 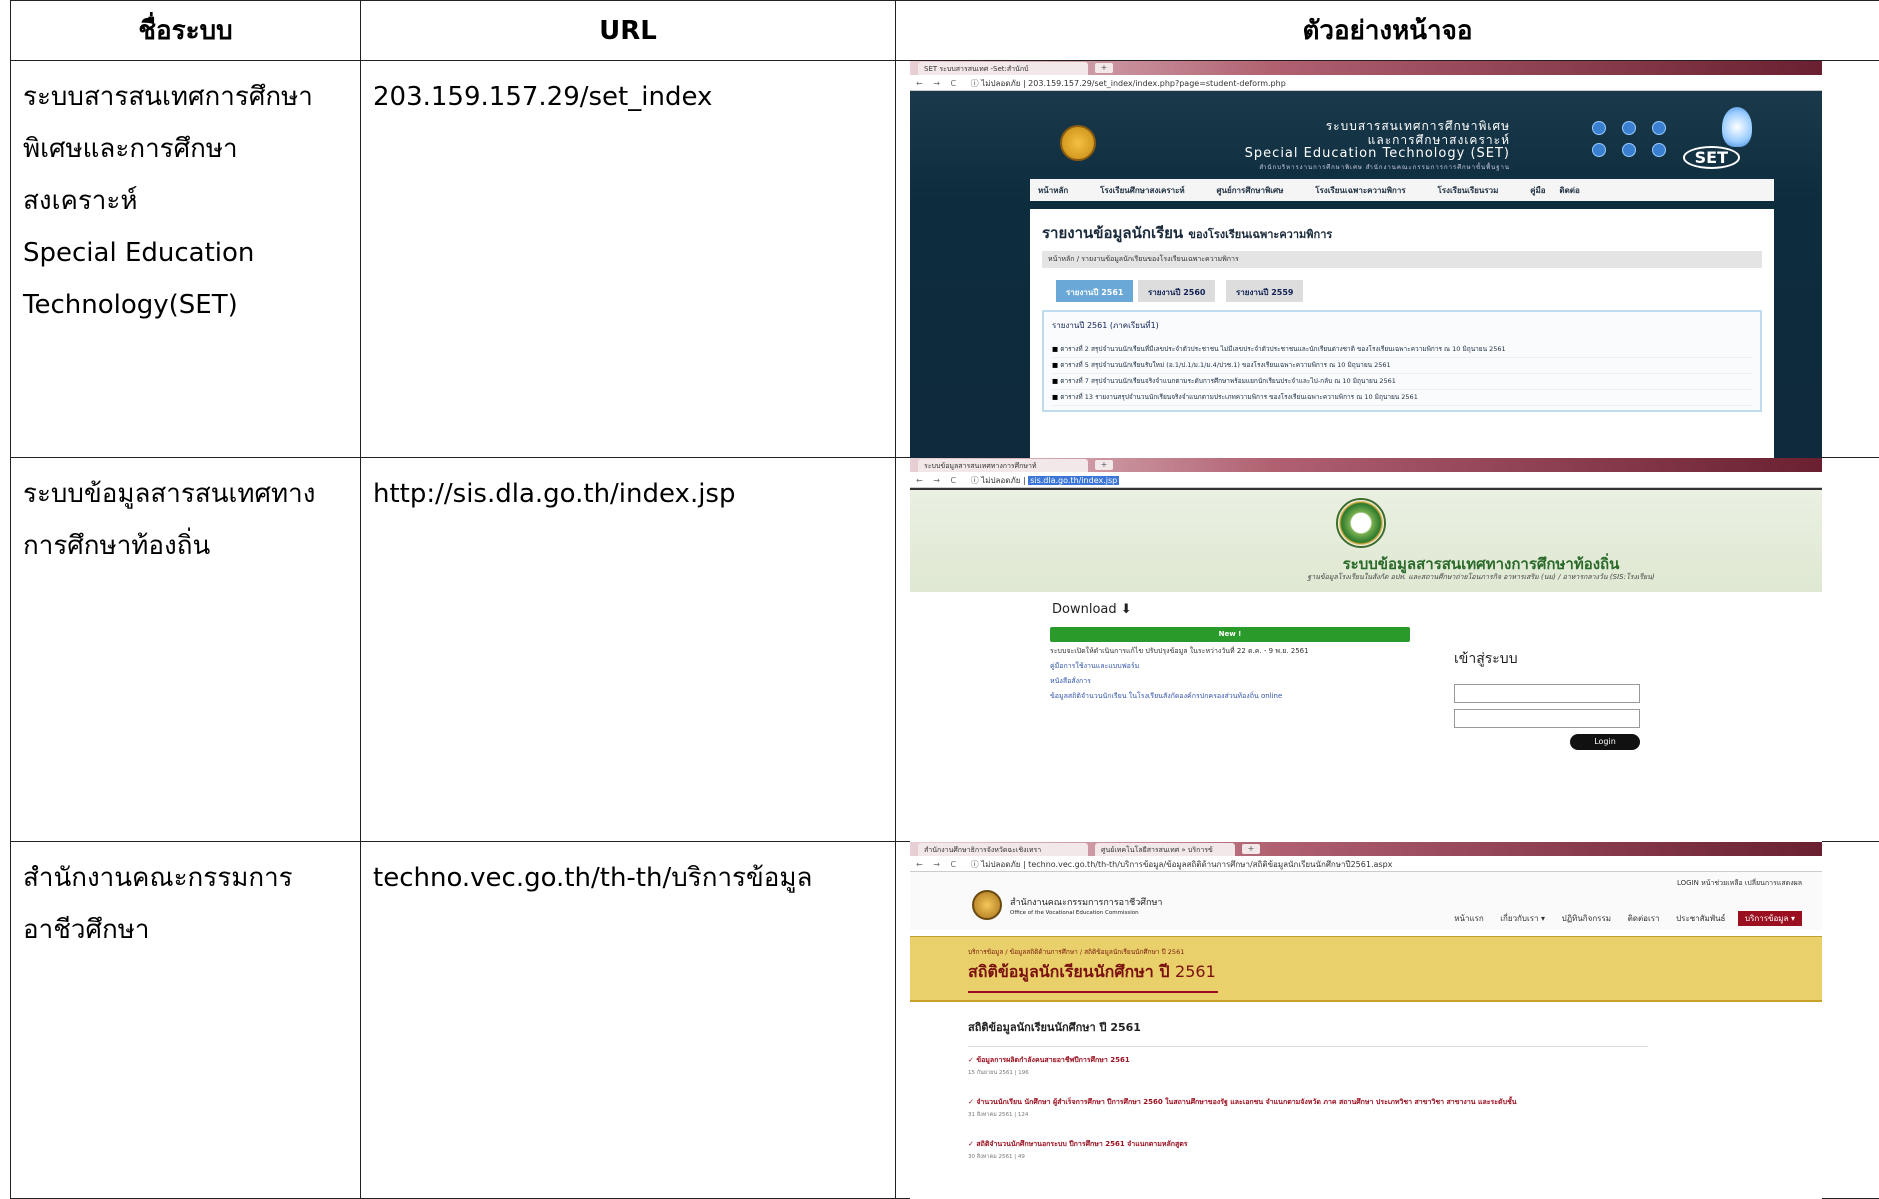 I want to click on header-row: ชื่อระบบ URL ตัวอย่างหน้าจอ, so click(x=945, y=31).